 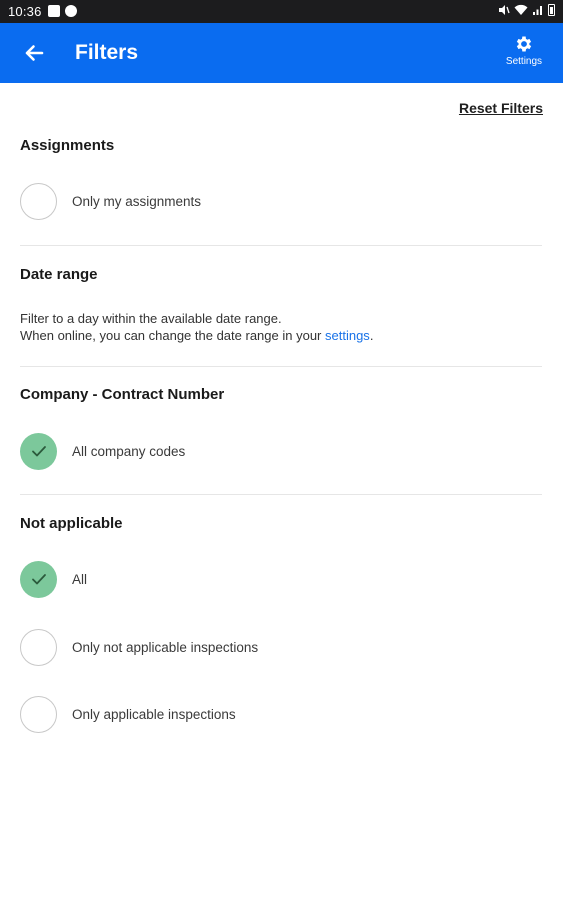 I want to click on option-only-my-assignments: Only my assignments, so click(x=110, y=201).